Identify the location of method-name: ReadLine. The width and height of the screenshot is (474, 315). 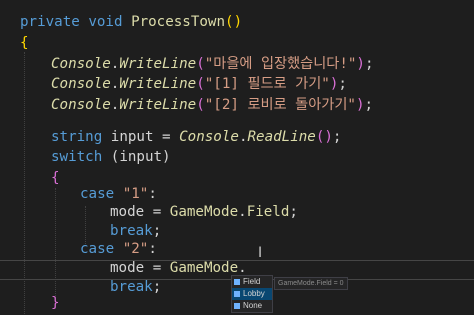
(281, 137).